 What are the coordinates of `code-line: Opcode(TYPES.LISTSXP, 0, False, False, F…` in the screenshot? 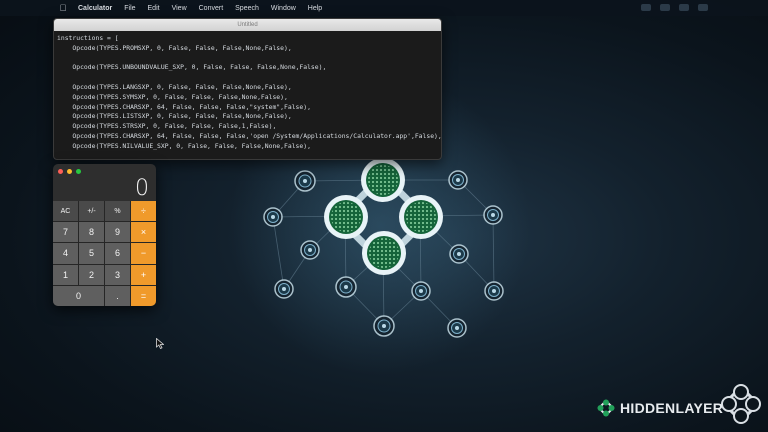 It's located at (174, 116).